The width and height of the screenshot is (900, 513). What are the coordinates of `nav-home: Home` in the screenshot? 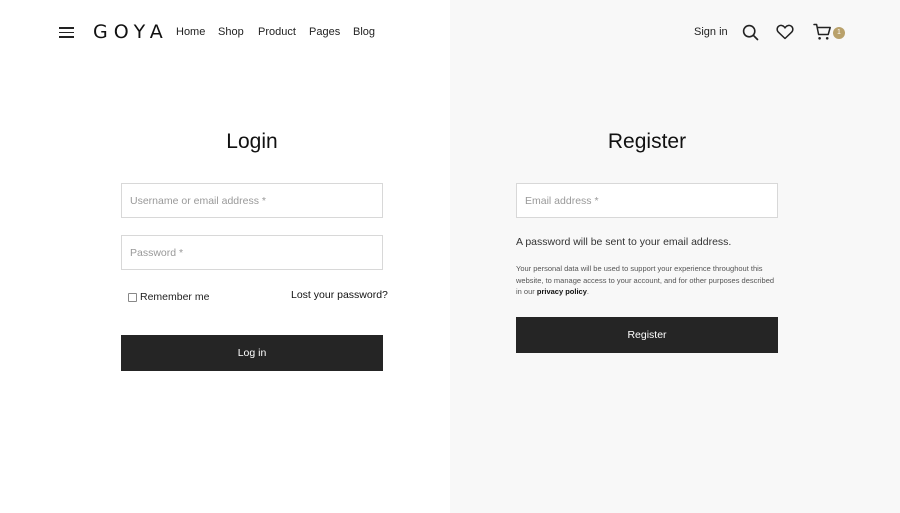 It's located at (190, 32).